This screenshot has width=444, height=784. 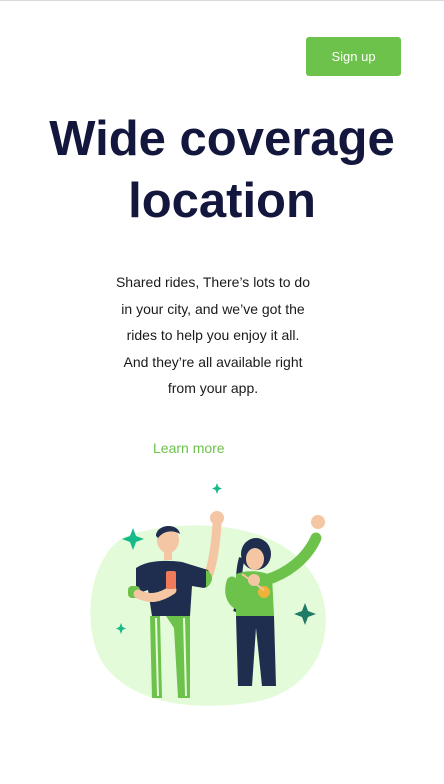 I want to click on signup-button: Sign up, so click(x=353, y=56).